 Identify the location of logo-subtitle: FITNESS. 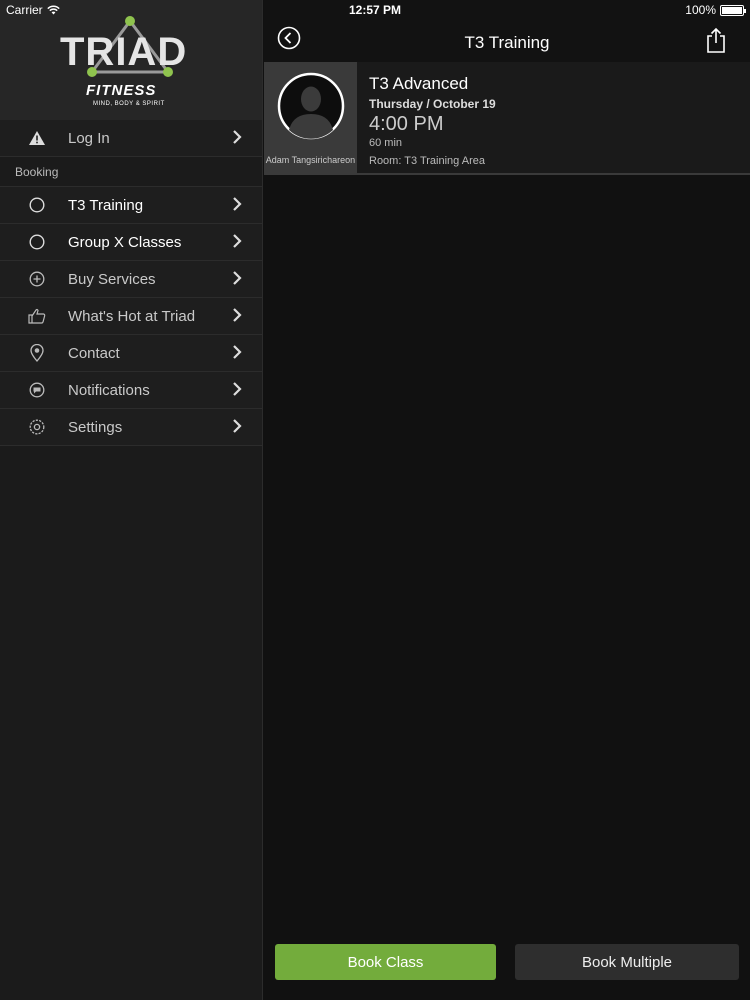
(121, 90).